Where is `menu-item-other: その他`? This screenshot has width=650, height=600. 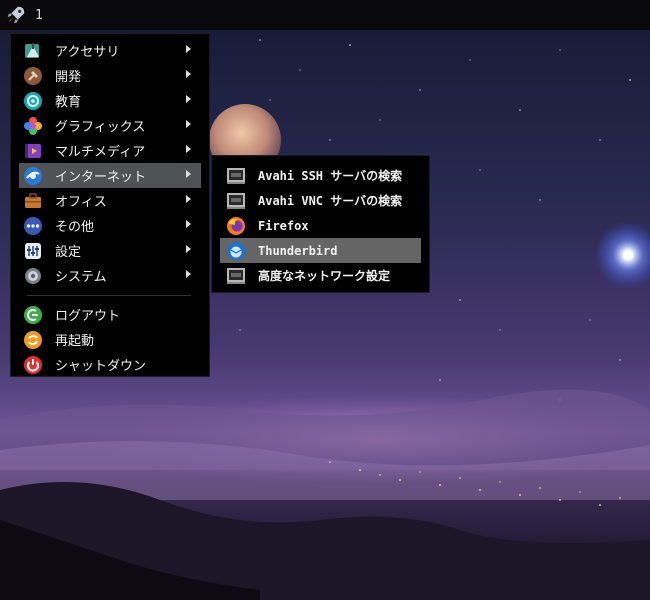 menu-item-other: その他 is located at coordinates (110, 225).